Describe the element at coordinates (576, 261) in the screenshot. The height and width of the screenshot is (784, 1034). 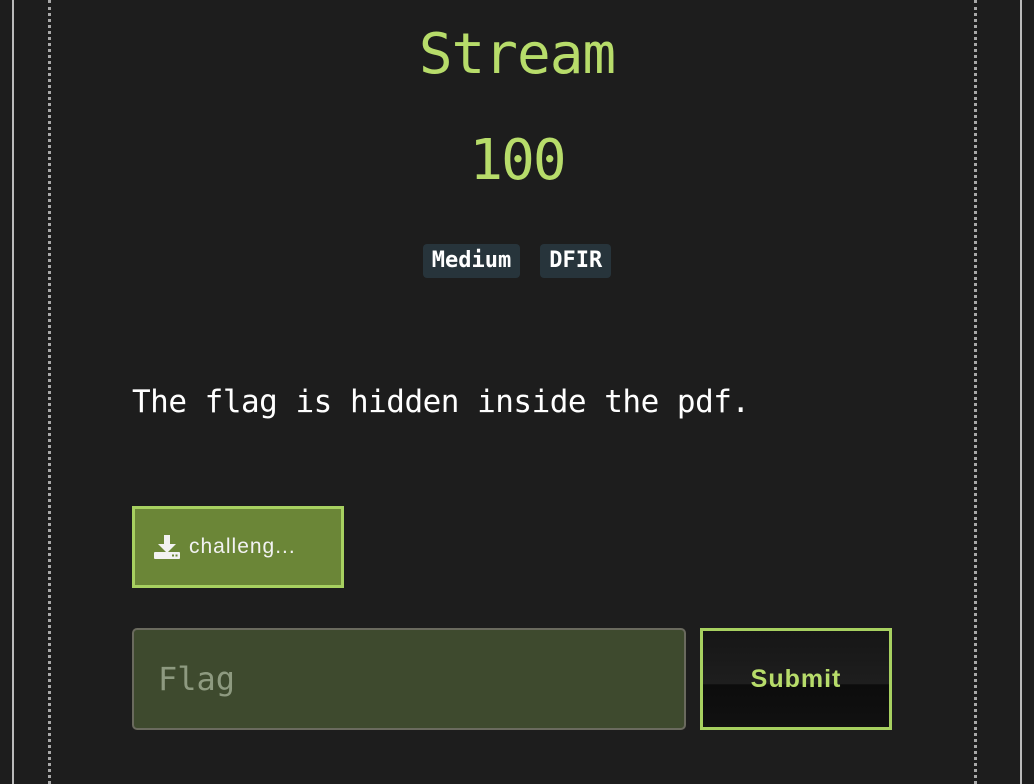
I see `tag-category: DFIR` at that location.